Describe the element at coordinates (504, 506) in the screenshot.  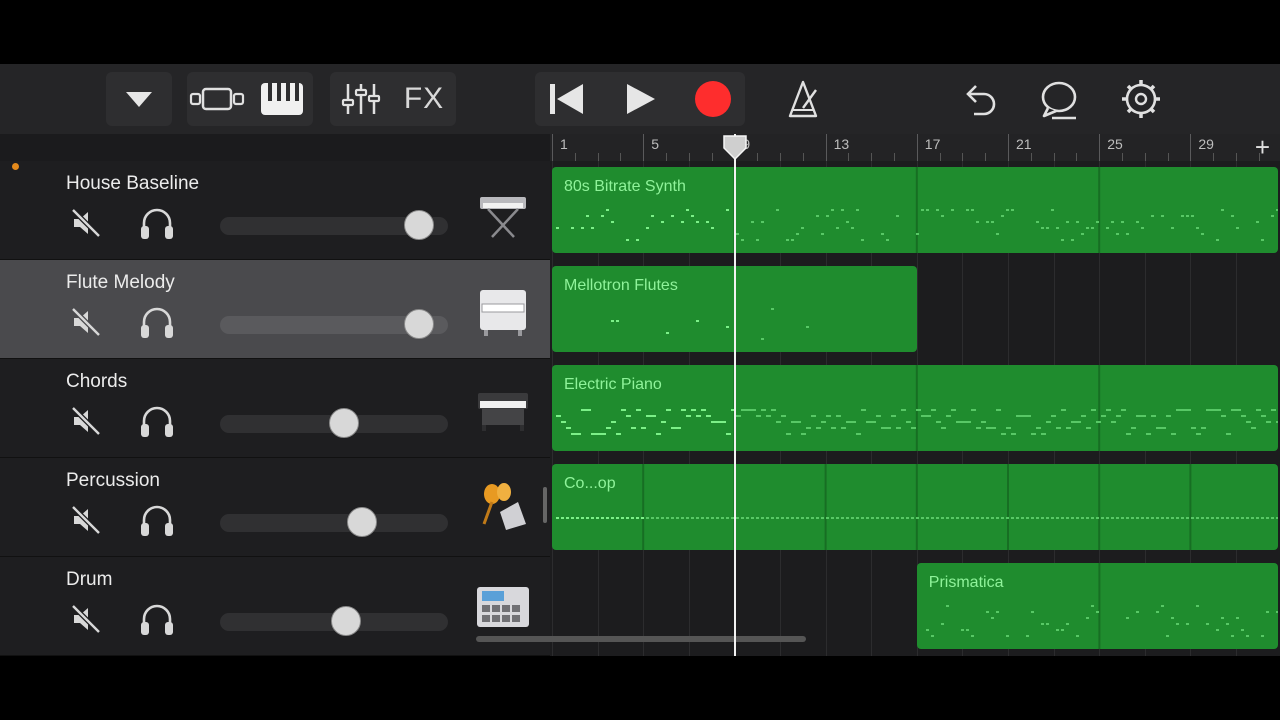
I see `maracas-cowbell-icon` at that location.